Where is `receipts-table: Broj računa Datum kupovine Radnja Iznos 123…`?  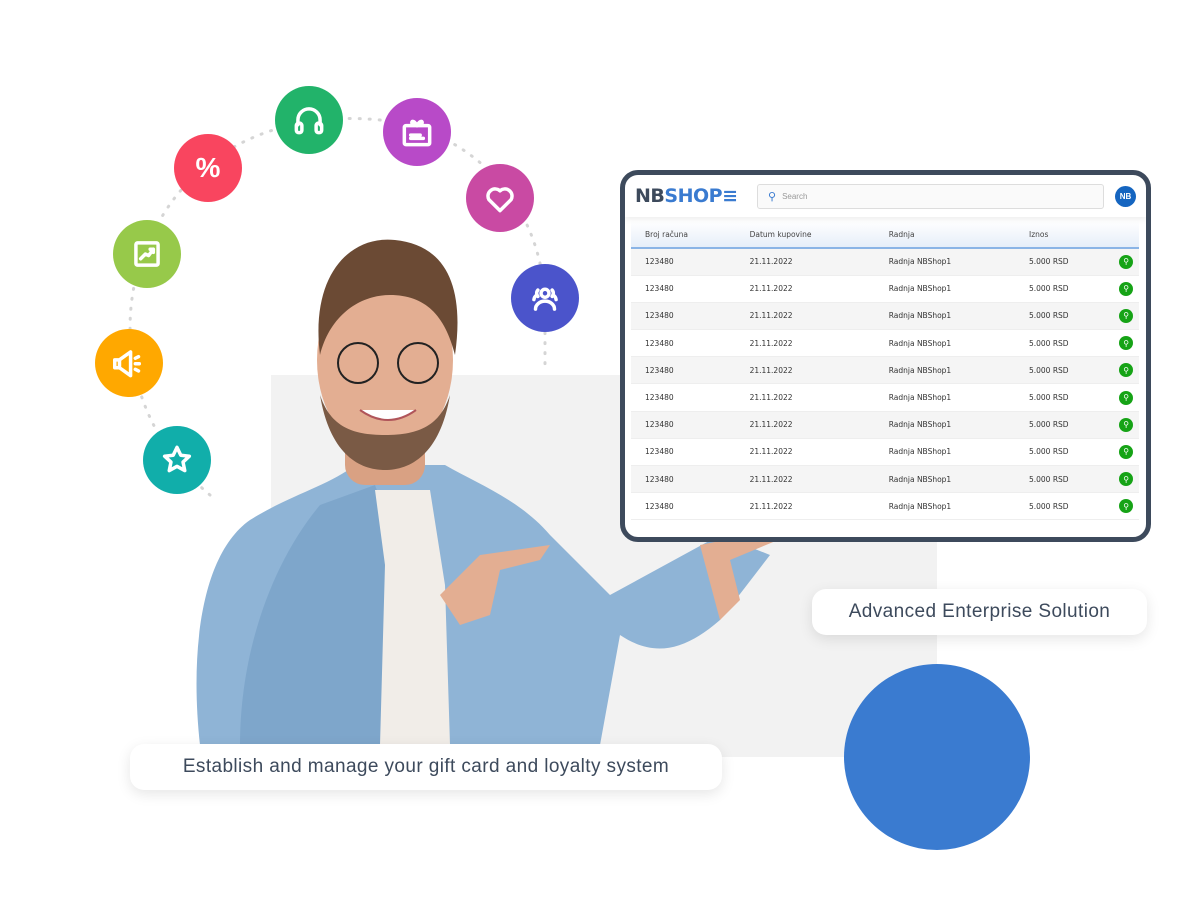 receipts-table: Broj računa Datum kupovine Radnja Iznos 123… is located at coordinates (885, 371).